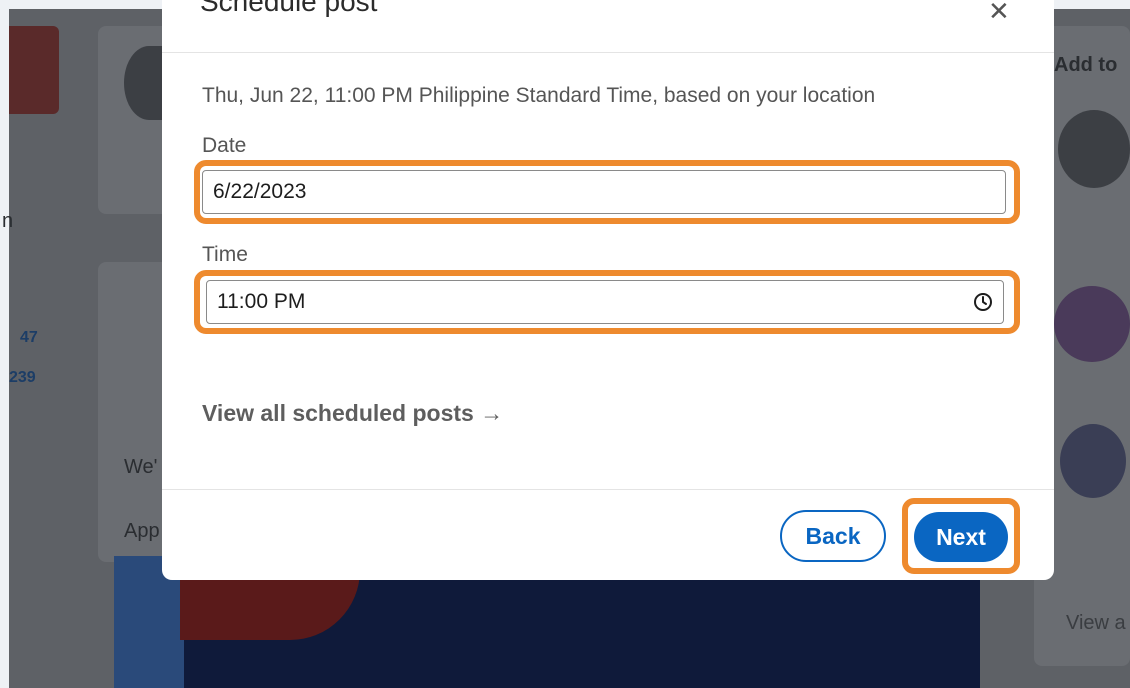  Describe the element at coordinates (4, 344) in the screenshot. I see `left-edge` at that location.